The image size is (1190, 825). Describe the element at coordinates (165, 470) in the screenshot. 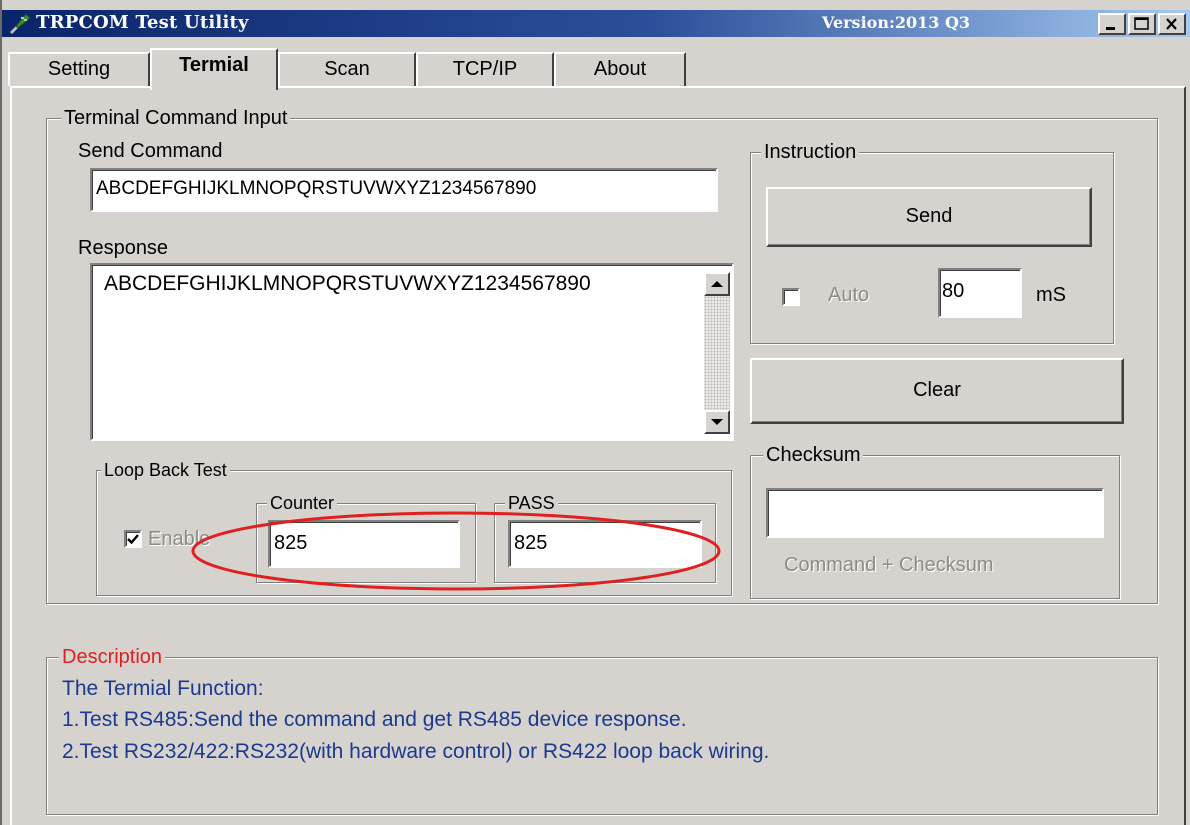

I see `loop-back-test-title: Loop Back Test` at that location.